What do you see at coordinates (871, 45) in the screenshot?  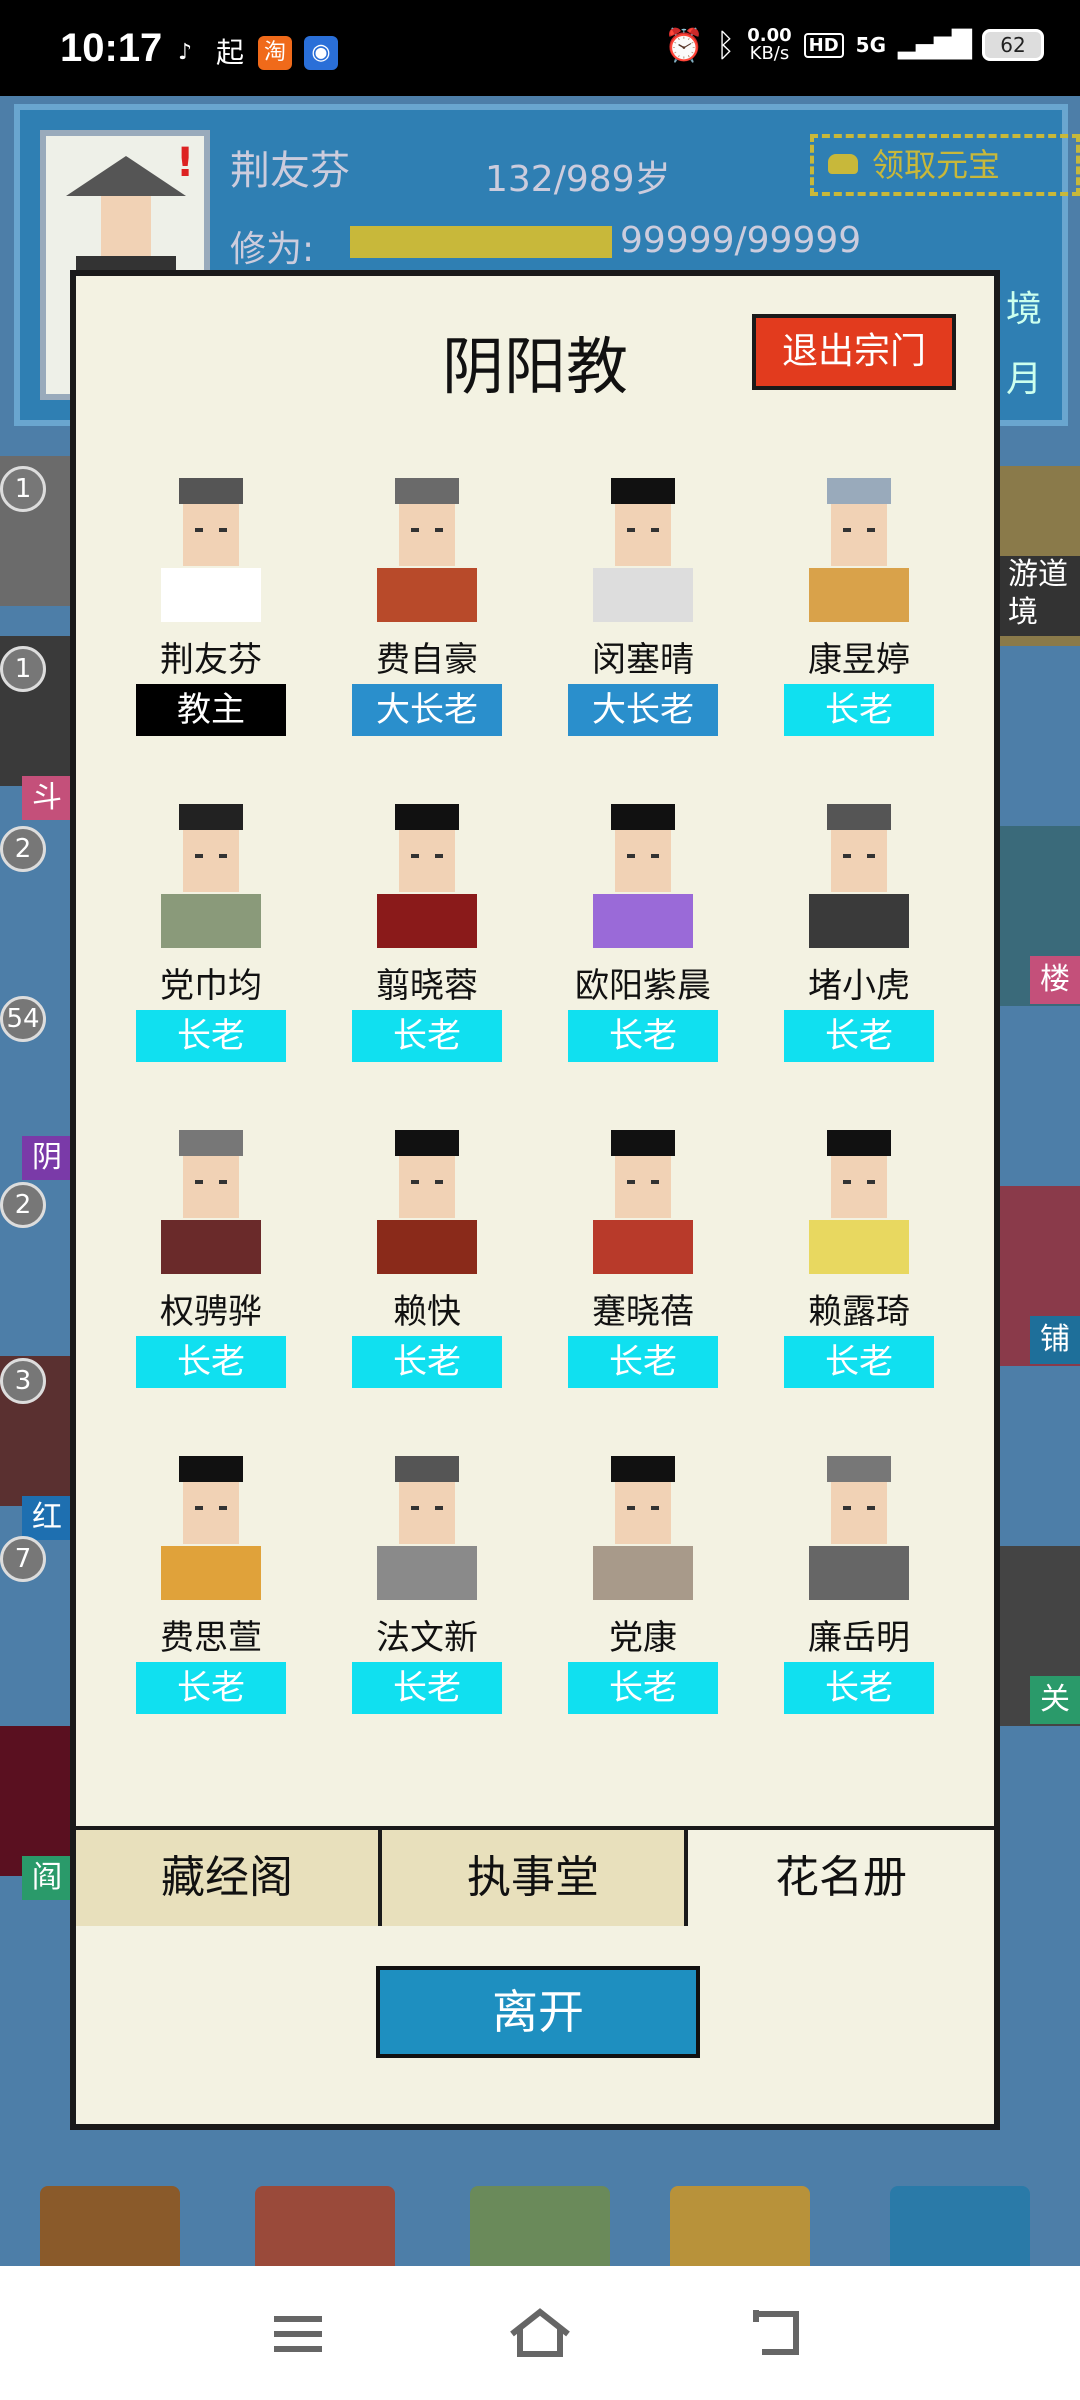 I see `signal-icon: 5G` at bounding box center [871, 45].